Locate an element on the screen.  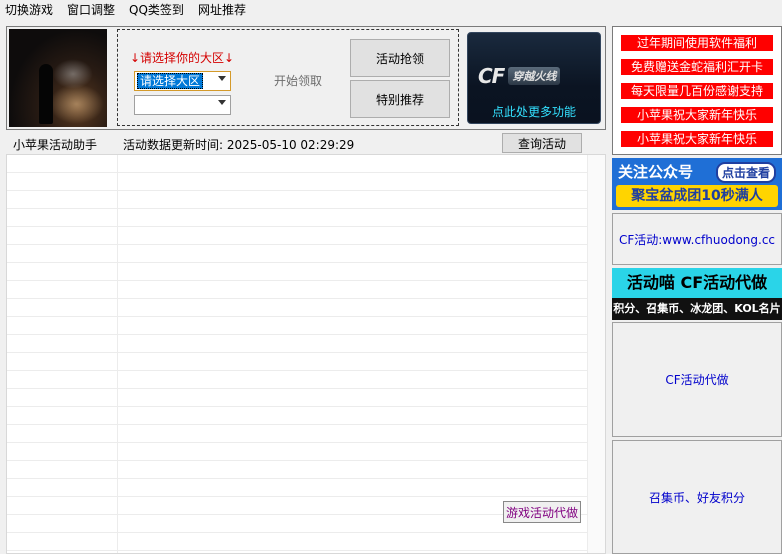
start-claim-button: 开始领取 is located at coordinates (298, 80).